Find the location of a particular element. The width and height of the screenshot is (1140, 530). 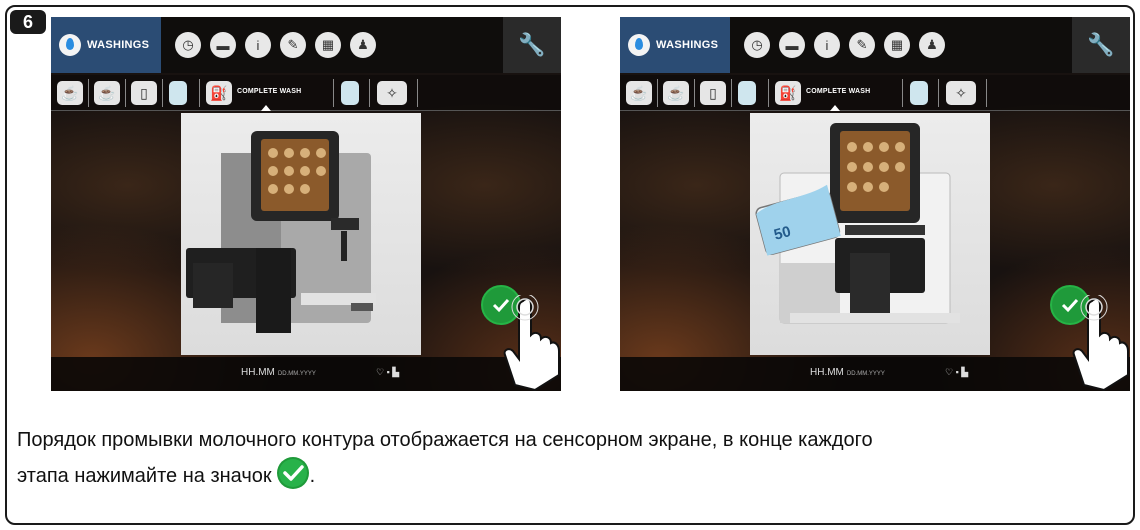

step-badge: 6 is located at coordinates (28, 22).